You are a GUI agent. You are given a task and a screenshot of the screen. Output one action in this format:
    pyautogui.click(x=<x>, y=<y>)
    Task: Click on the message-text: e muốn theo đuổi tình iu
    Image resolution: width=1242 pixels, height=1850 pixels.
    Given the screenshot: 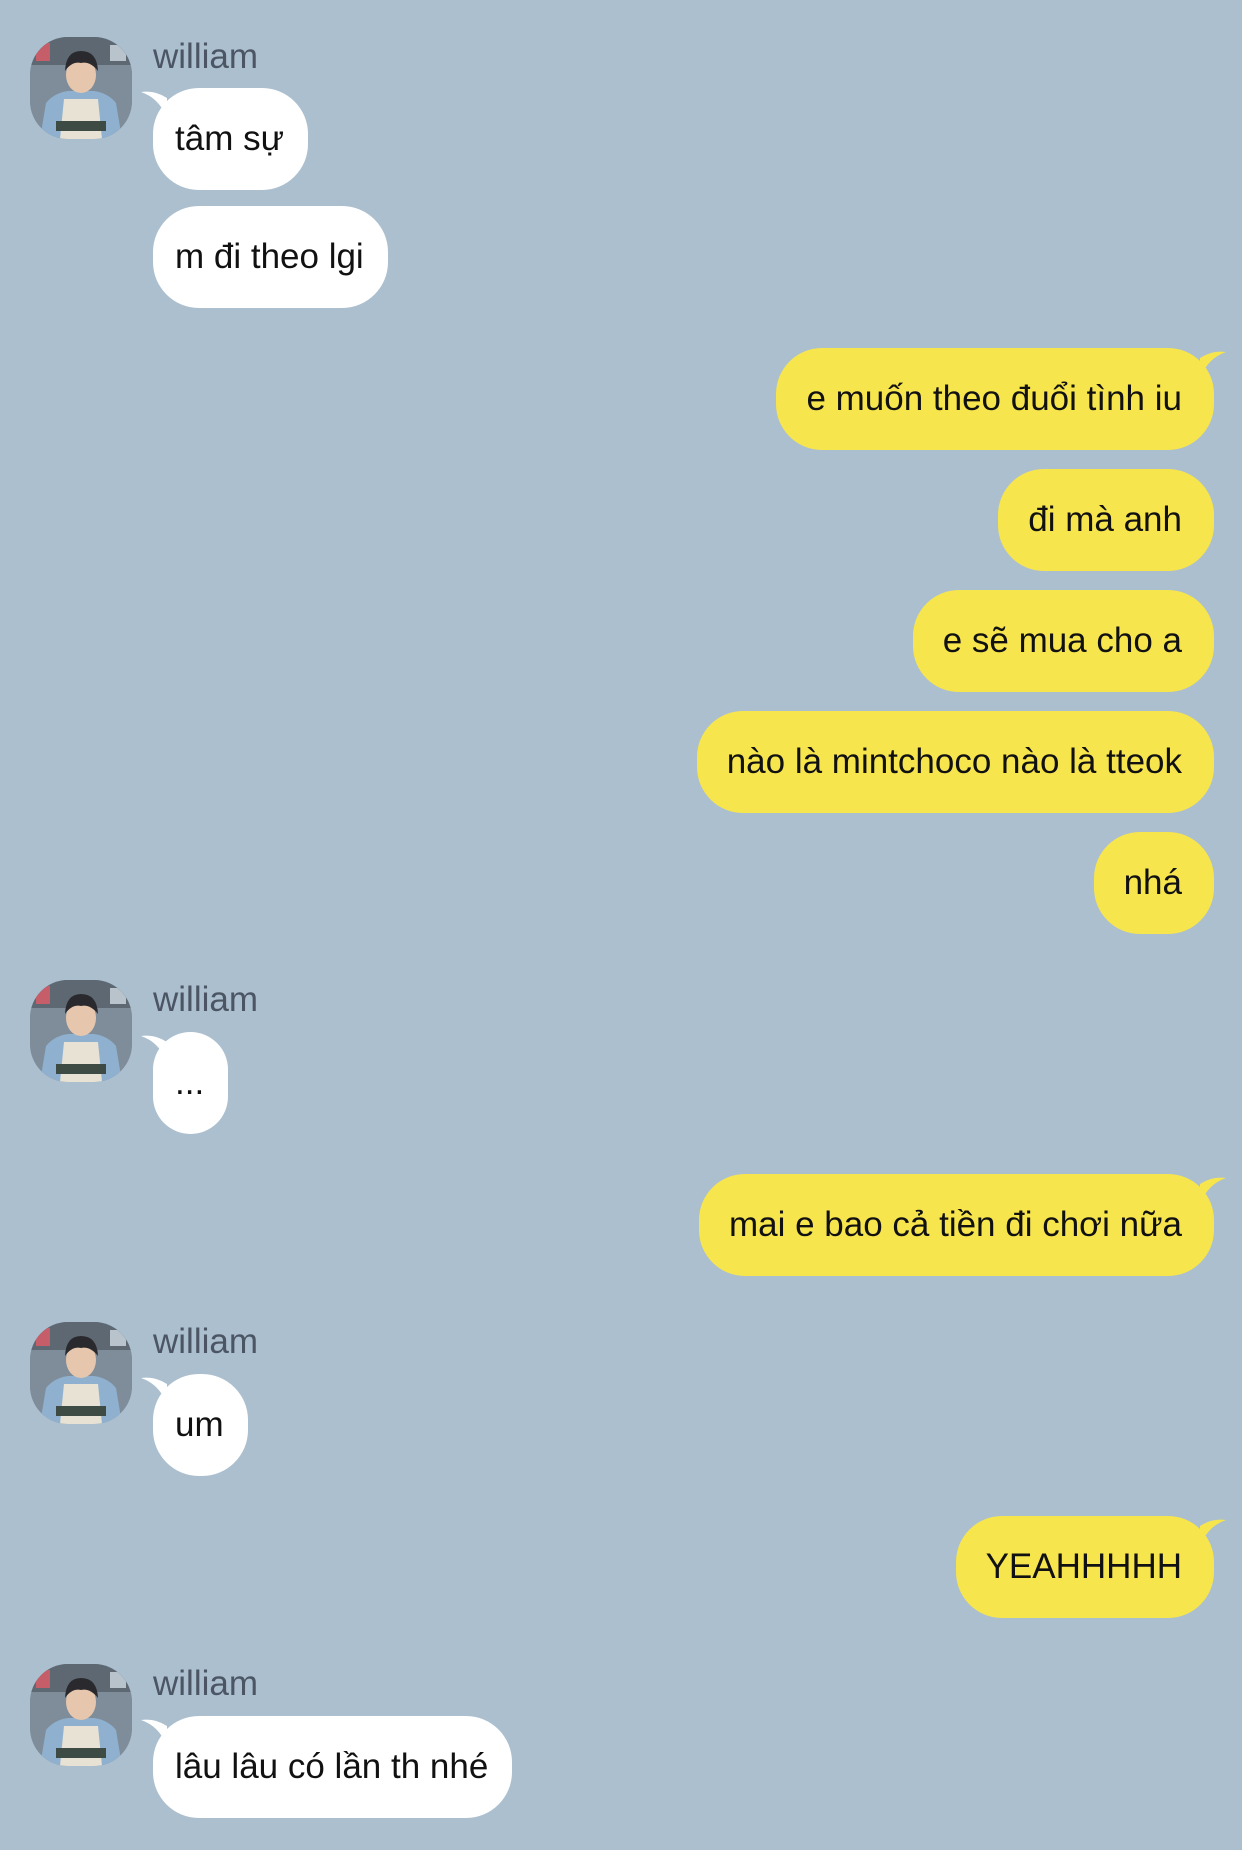 What is the action you would take?
    pyautogui.click(x=994, y=398)
    